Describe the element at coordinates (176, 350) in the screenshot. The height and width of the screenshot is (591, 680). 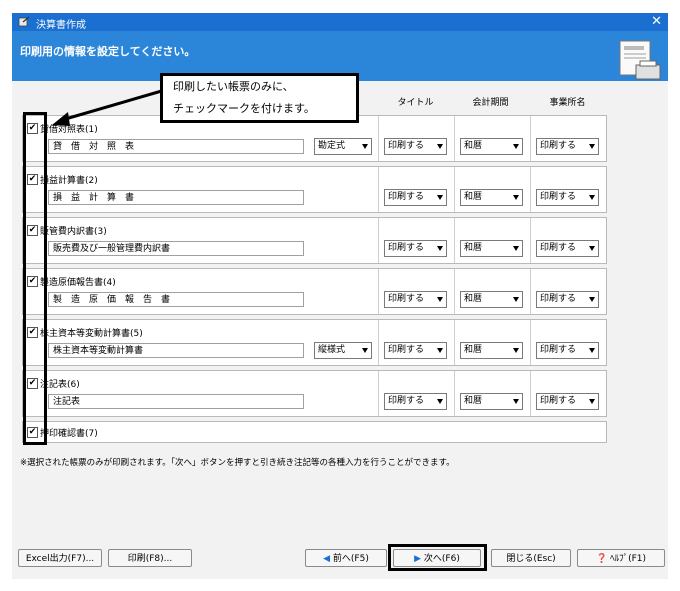
I see `report-title-input: 株主資本等変動計算書` at that location.